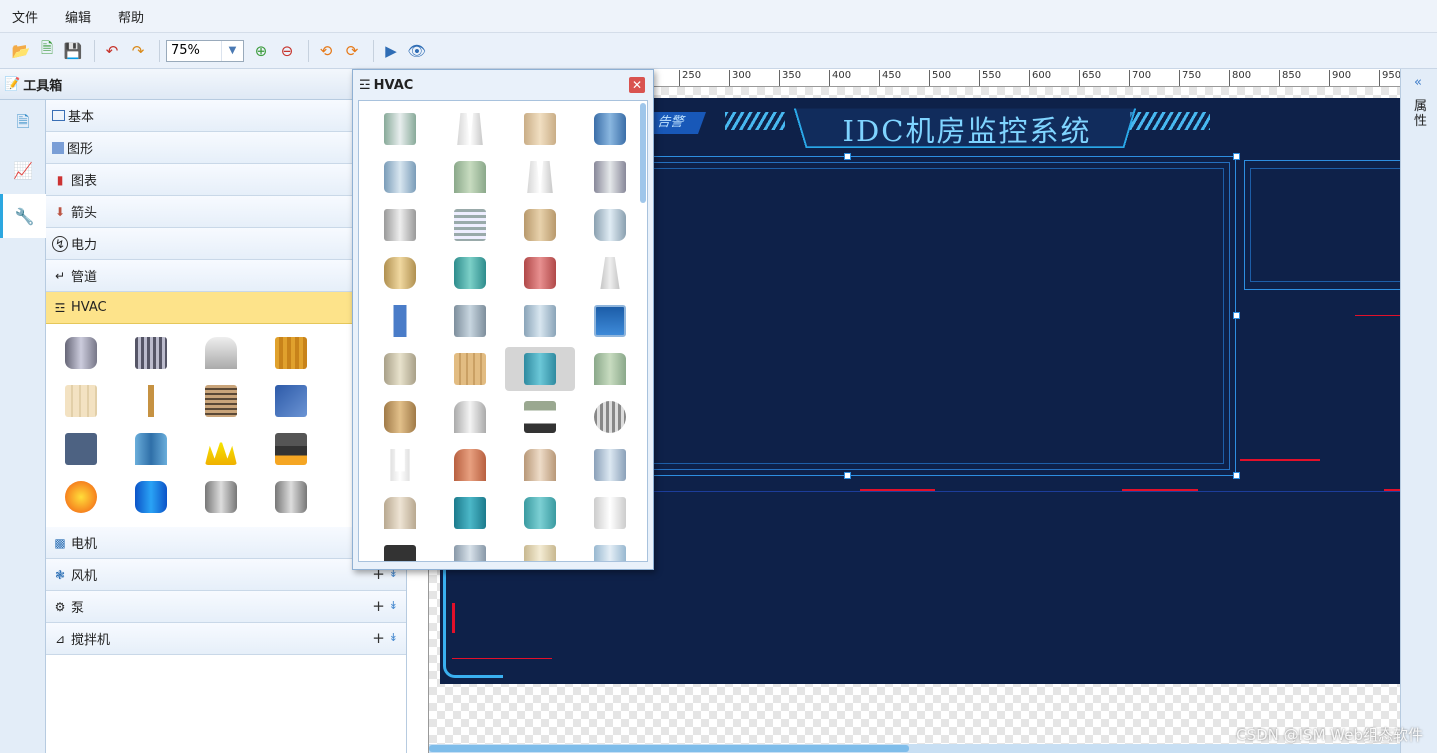 Image resolution: width=1437 pixels, height=753 pixels. What do you see at coordinates (194, 50) in the screenshot?
I see `zoom-input` at bounding box center [194, 50].